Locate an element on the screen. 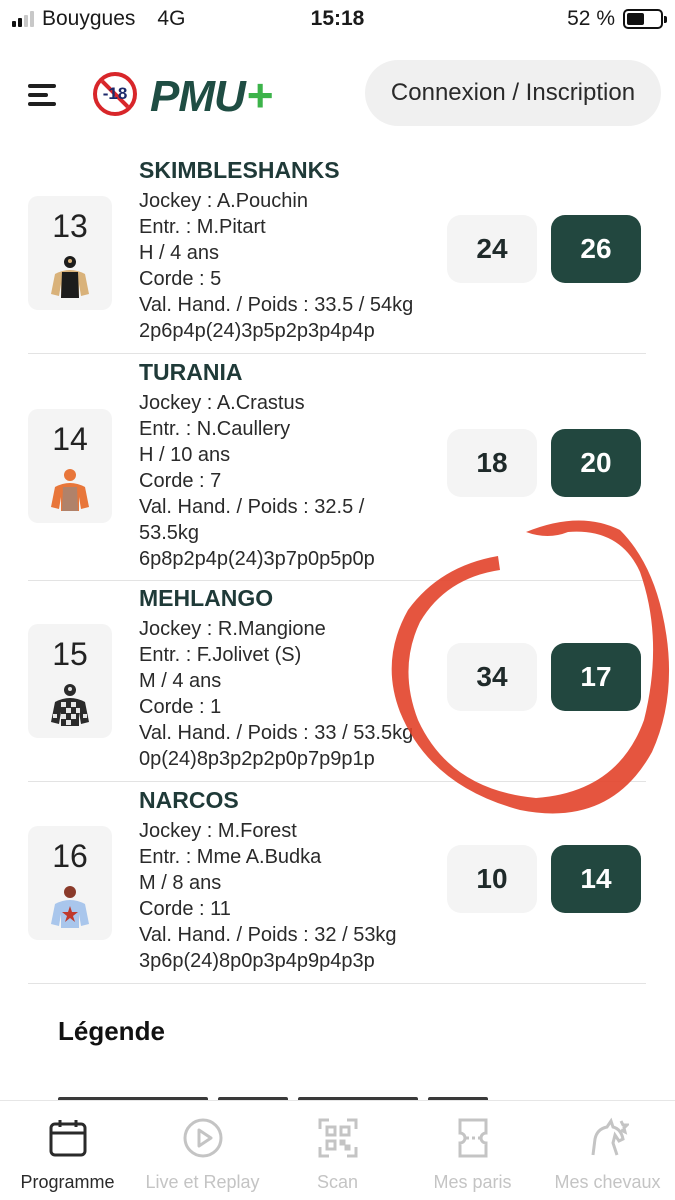 Image resolution: width=675 pixels, height=1200 pixels. runner-number: 15 is located at coordinates (70, 654).